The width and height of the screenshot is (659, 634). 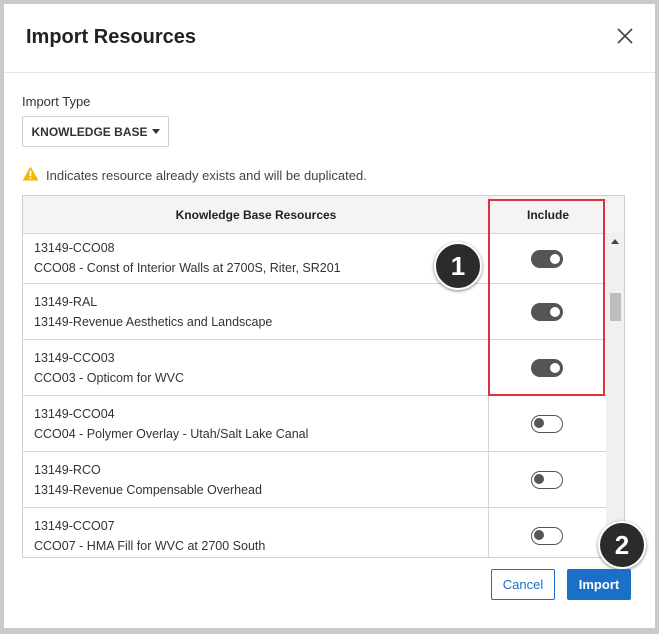 I want to click on resource-id: 13149-CCO04, so click(x=74, y=413).